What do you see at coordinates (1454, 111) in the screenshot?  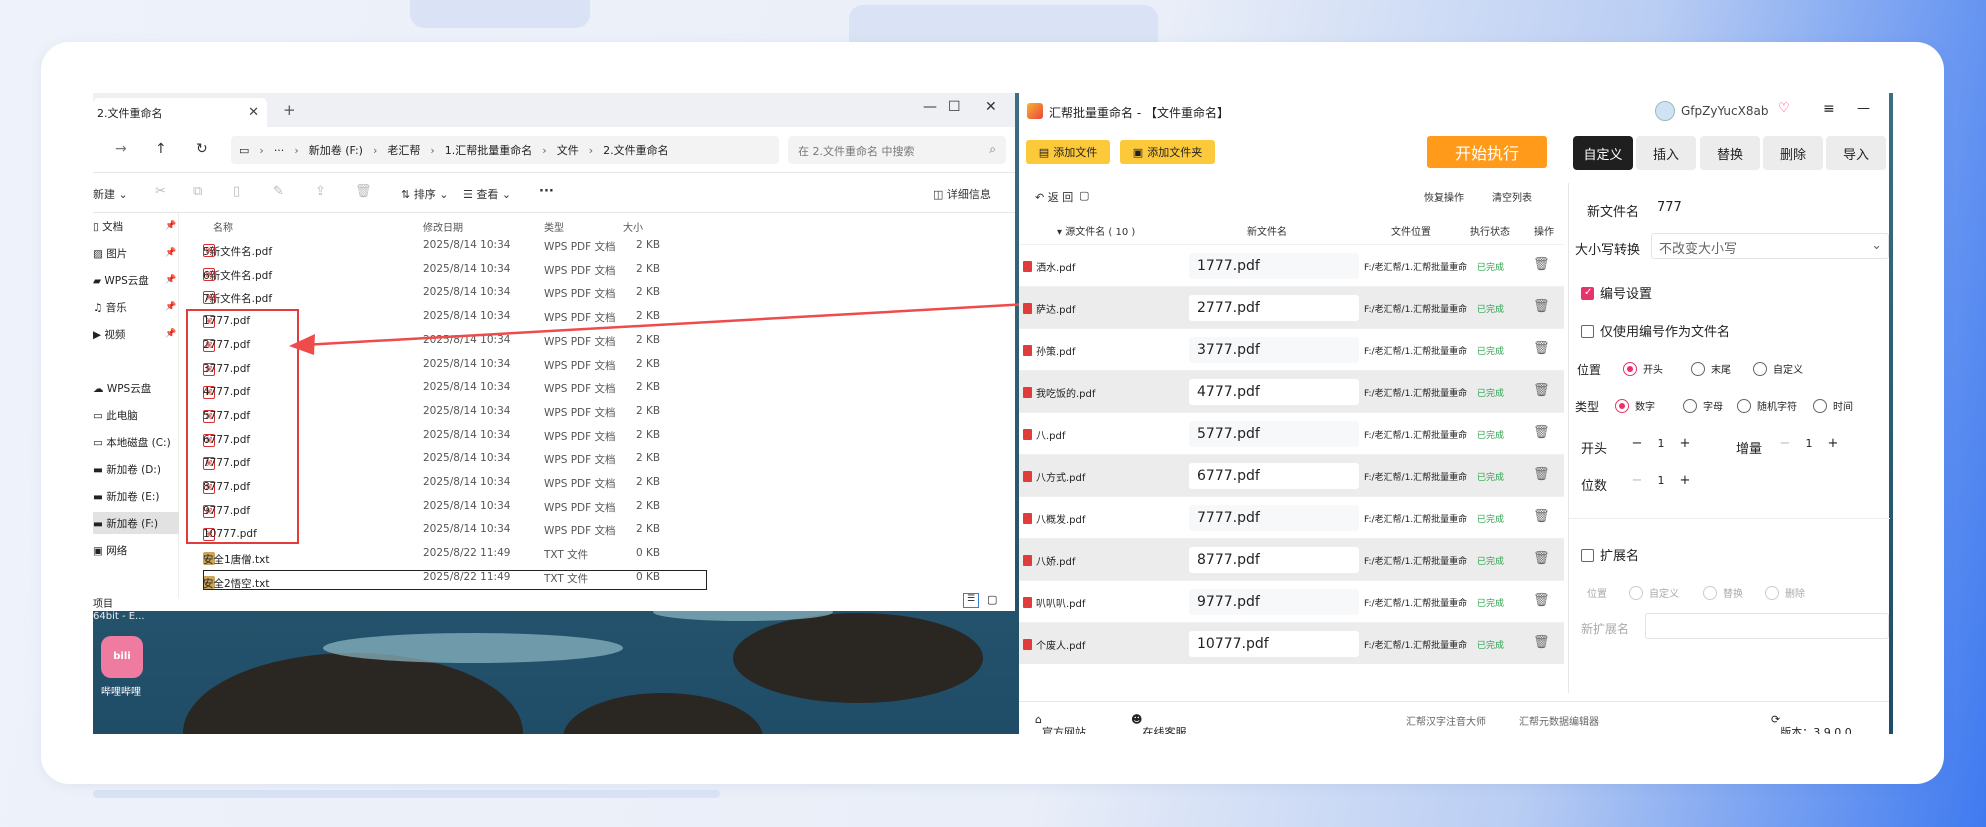 I see `app-titlebar: 汇帮批量重命名 - 【文件重命名】 GfpZyYucX8ab ♡ ≡ — ☐` at bounding box center [1454, 111].